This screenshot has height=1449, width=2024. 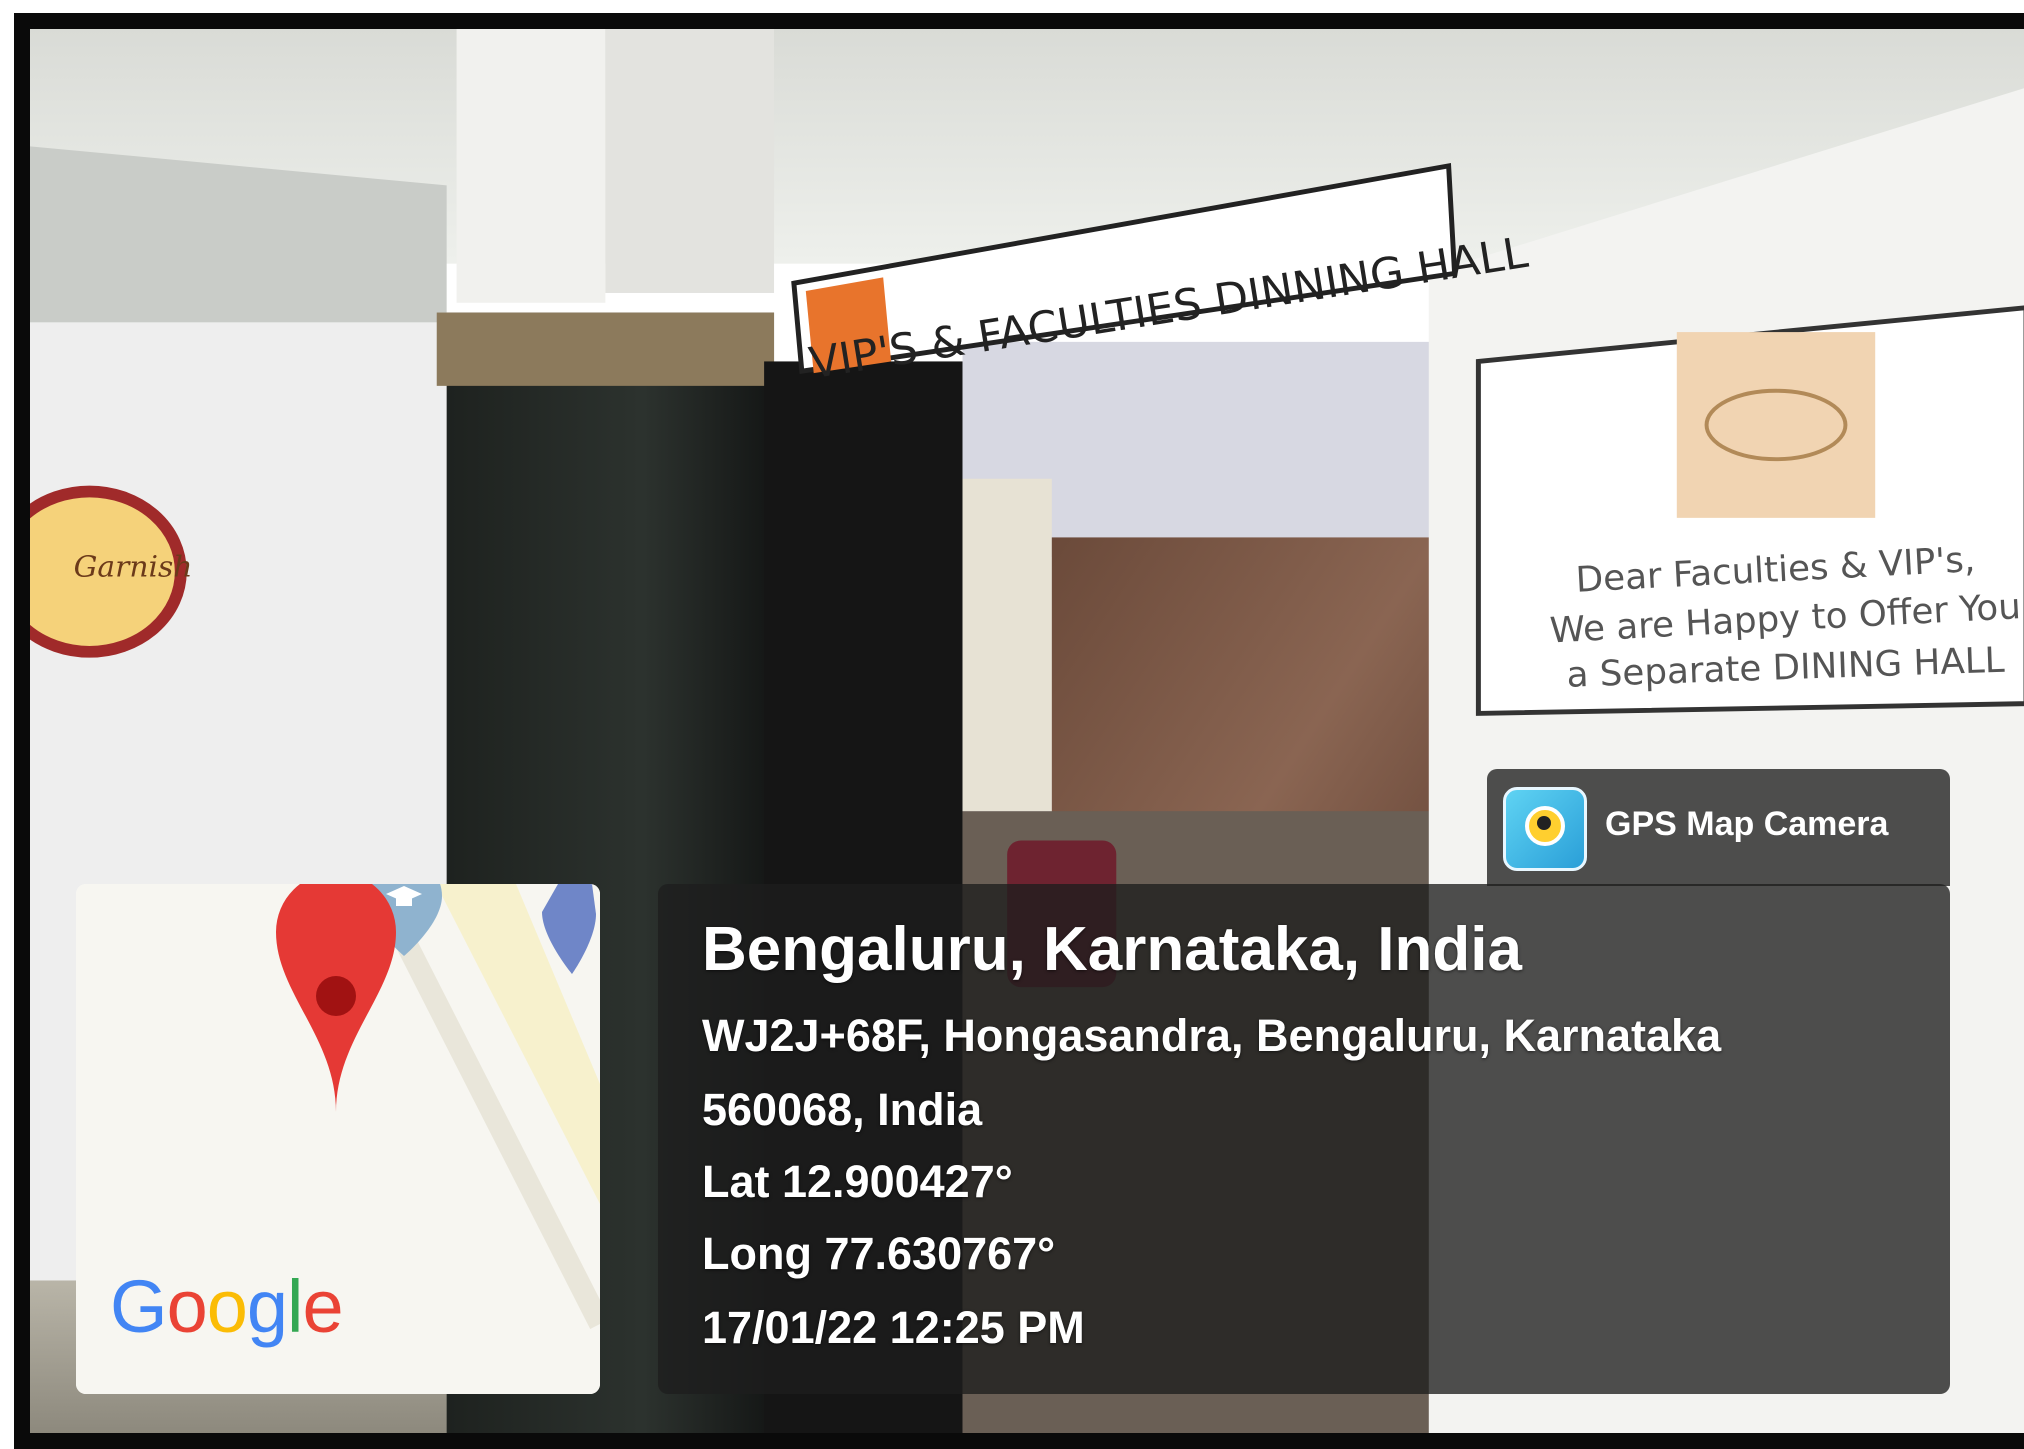 What do you see at coordinates (338, 1139) in the screenshot?
I see `map-thumbnail: Google` at bounding box center [338, 1139].